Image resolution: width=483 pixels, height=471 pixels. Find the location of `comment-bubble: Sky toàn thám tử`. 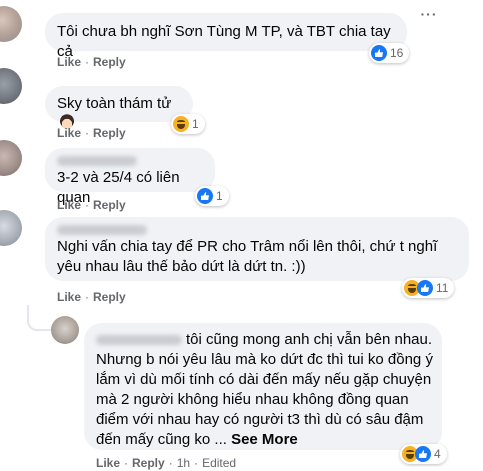

comment-bubble: Sky toàn thám tử is located at coordinates (119, 108).